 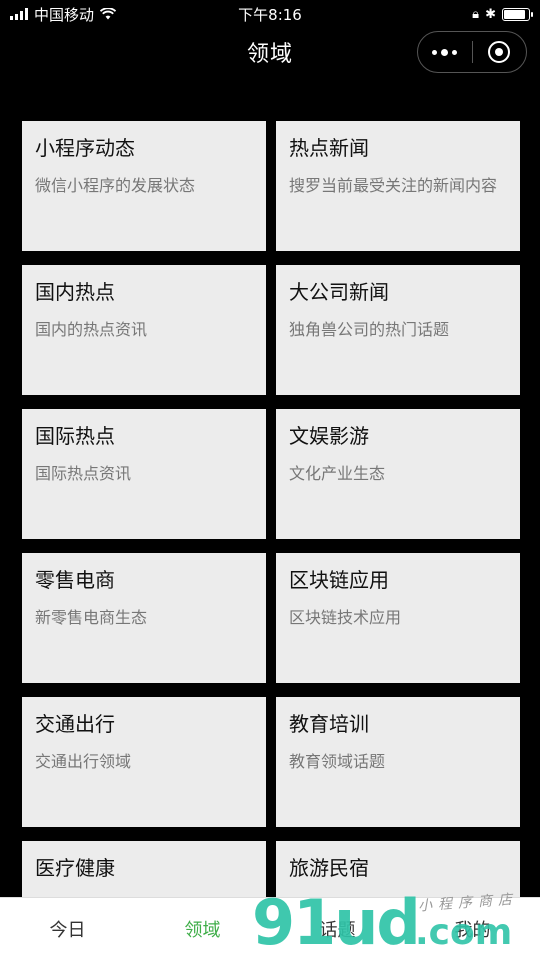 What do you see at coordinates (393, 185) in the screenshot?
I see `card-description: 搜罗当前最受关注的新闻内容` at bounding box center [393, 185].